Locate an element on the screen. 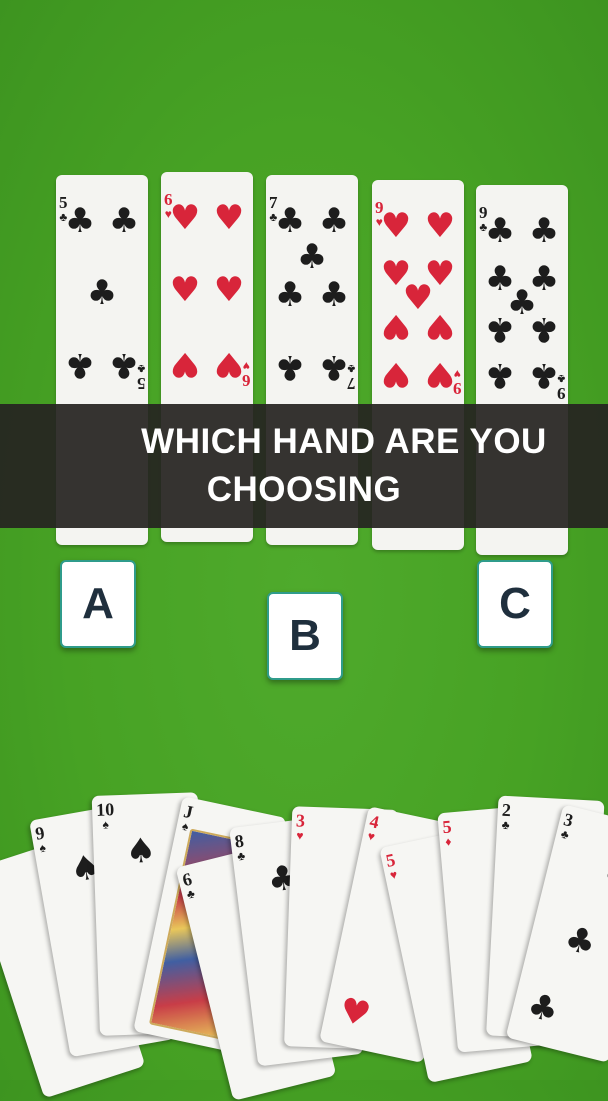  choice-c-label: C is located at coordinates (515, 603).